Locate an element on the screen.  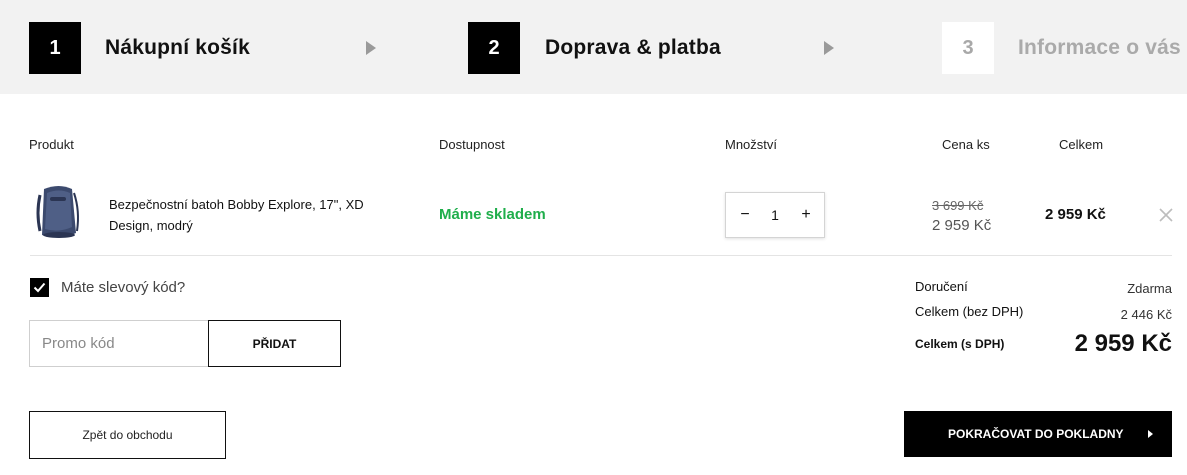
grand-total-value: 2 959 Kč is located at coordinates (1123, 343).